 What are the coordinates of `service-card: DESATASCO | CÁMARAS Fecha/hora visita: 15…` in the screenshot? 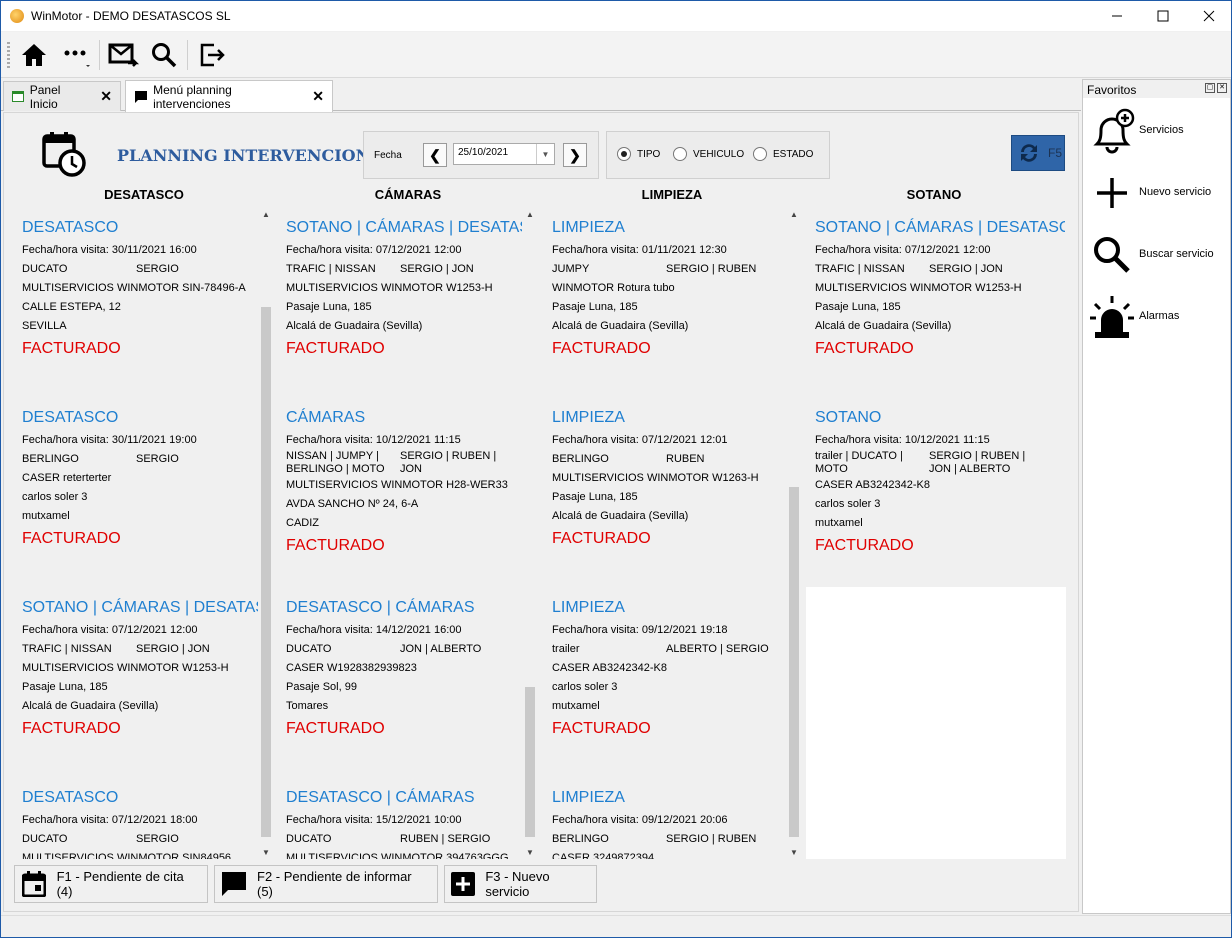 It's located at (404, 824).